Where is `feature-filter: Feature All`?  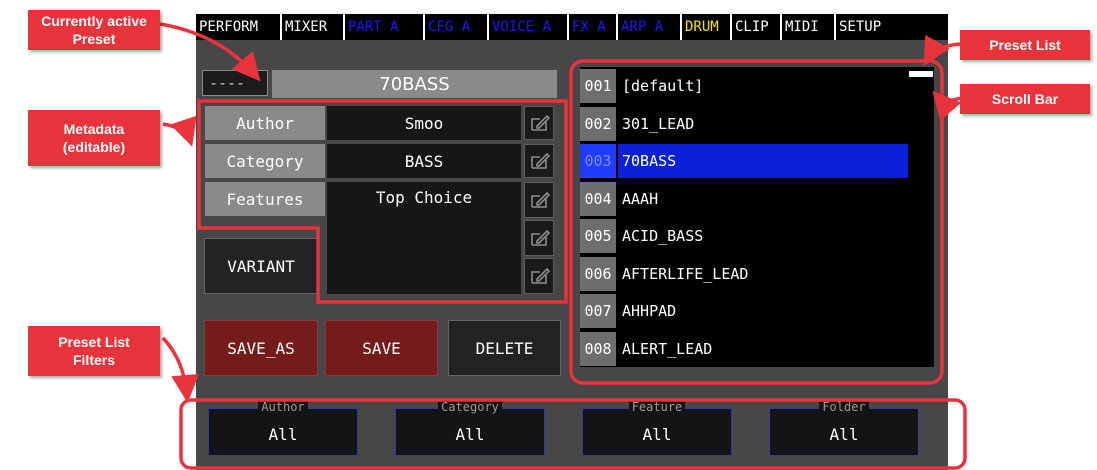 feature-filter: Feature All is located at coordinates (657, 428).